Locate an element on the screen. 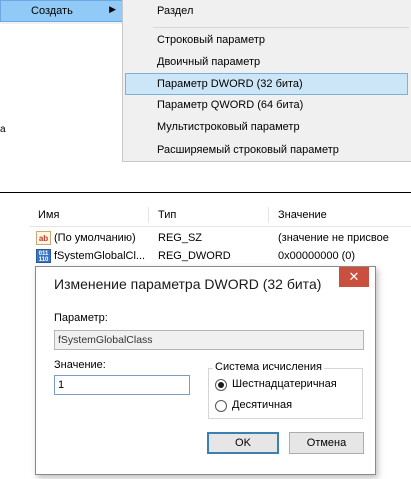  radio-decimal is located at coordinates (221, 406).